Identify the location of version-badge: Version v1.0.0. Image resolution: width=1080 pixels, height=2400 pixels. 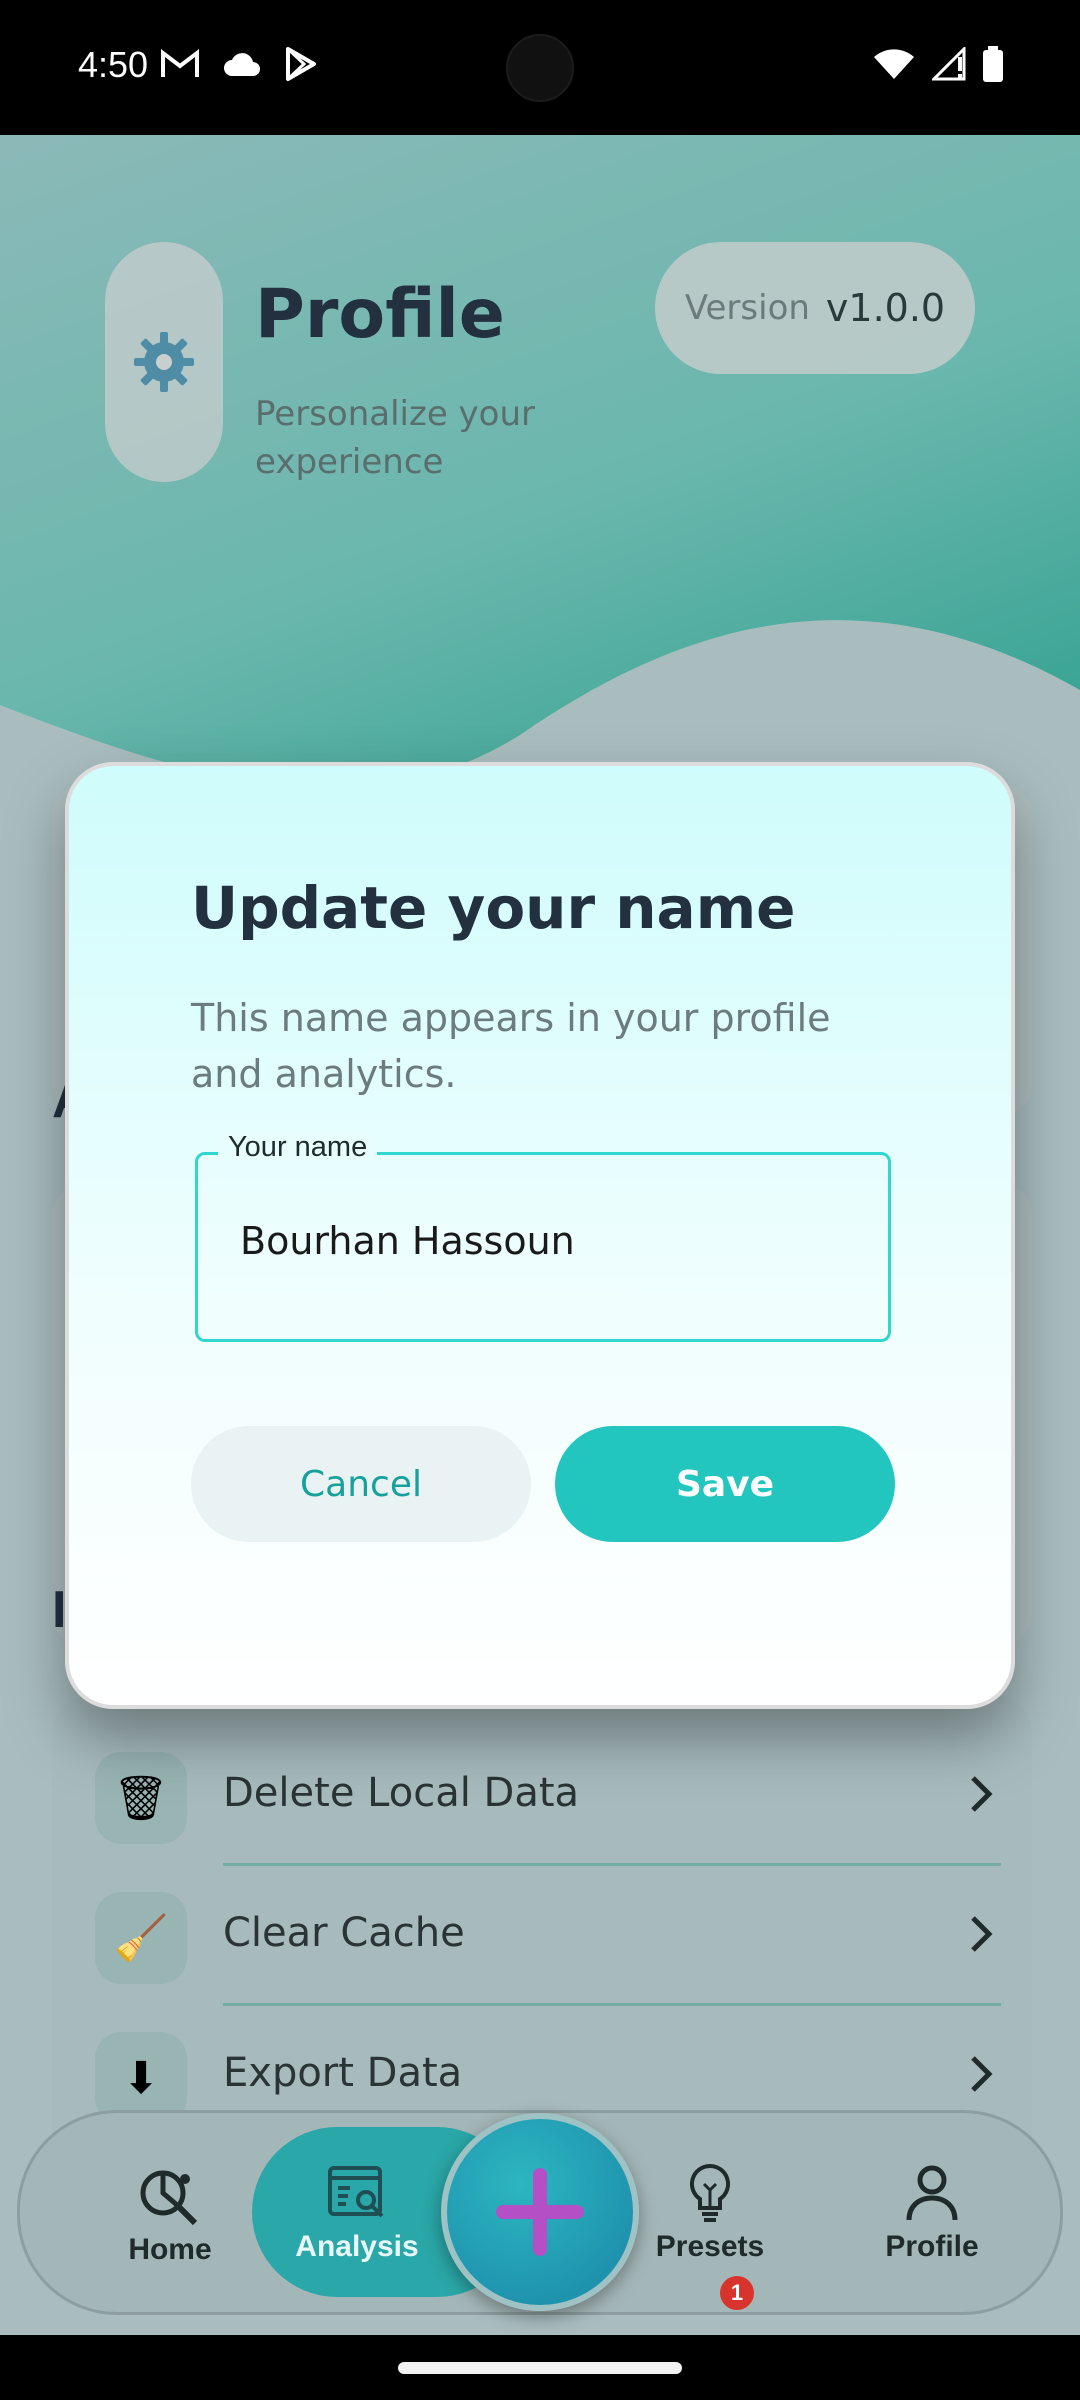
(815, 308).